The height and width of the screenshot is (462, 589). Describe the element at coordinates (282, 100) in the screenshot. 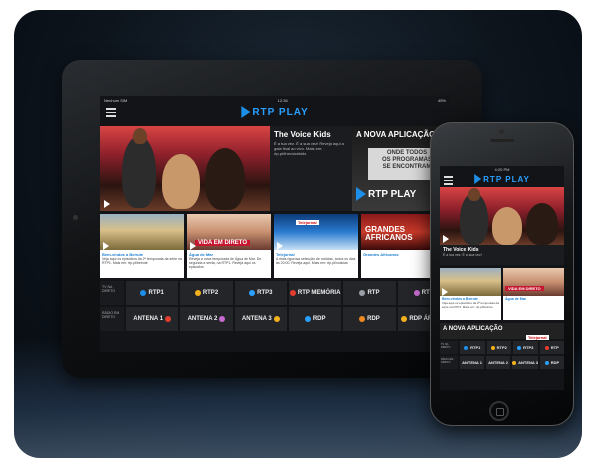

I see `clock-label: 12:36` at that location.